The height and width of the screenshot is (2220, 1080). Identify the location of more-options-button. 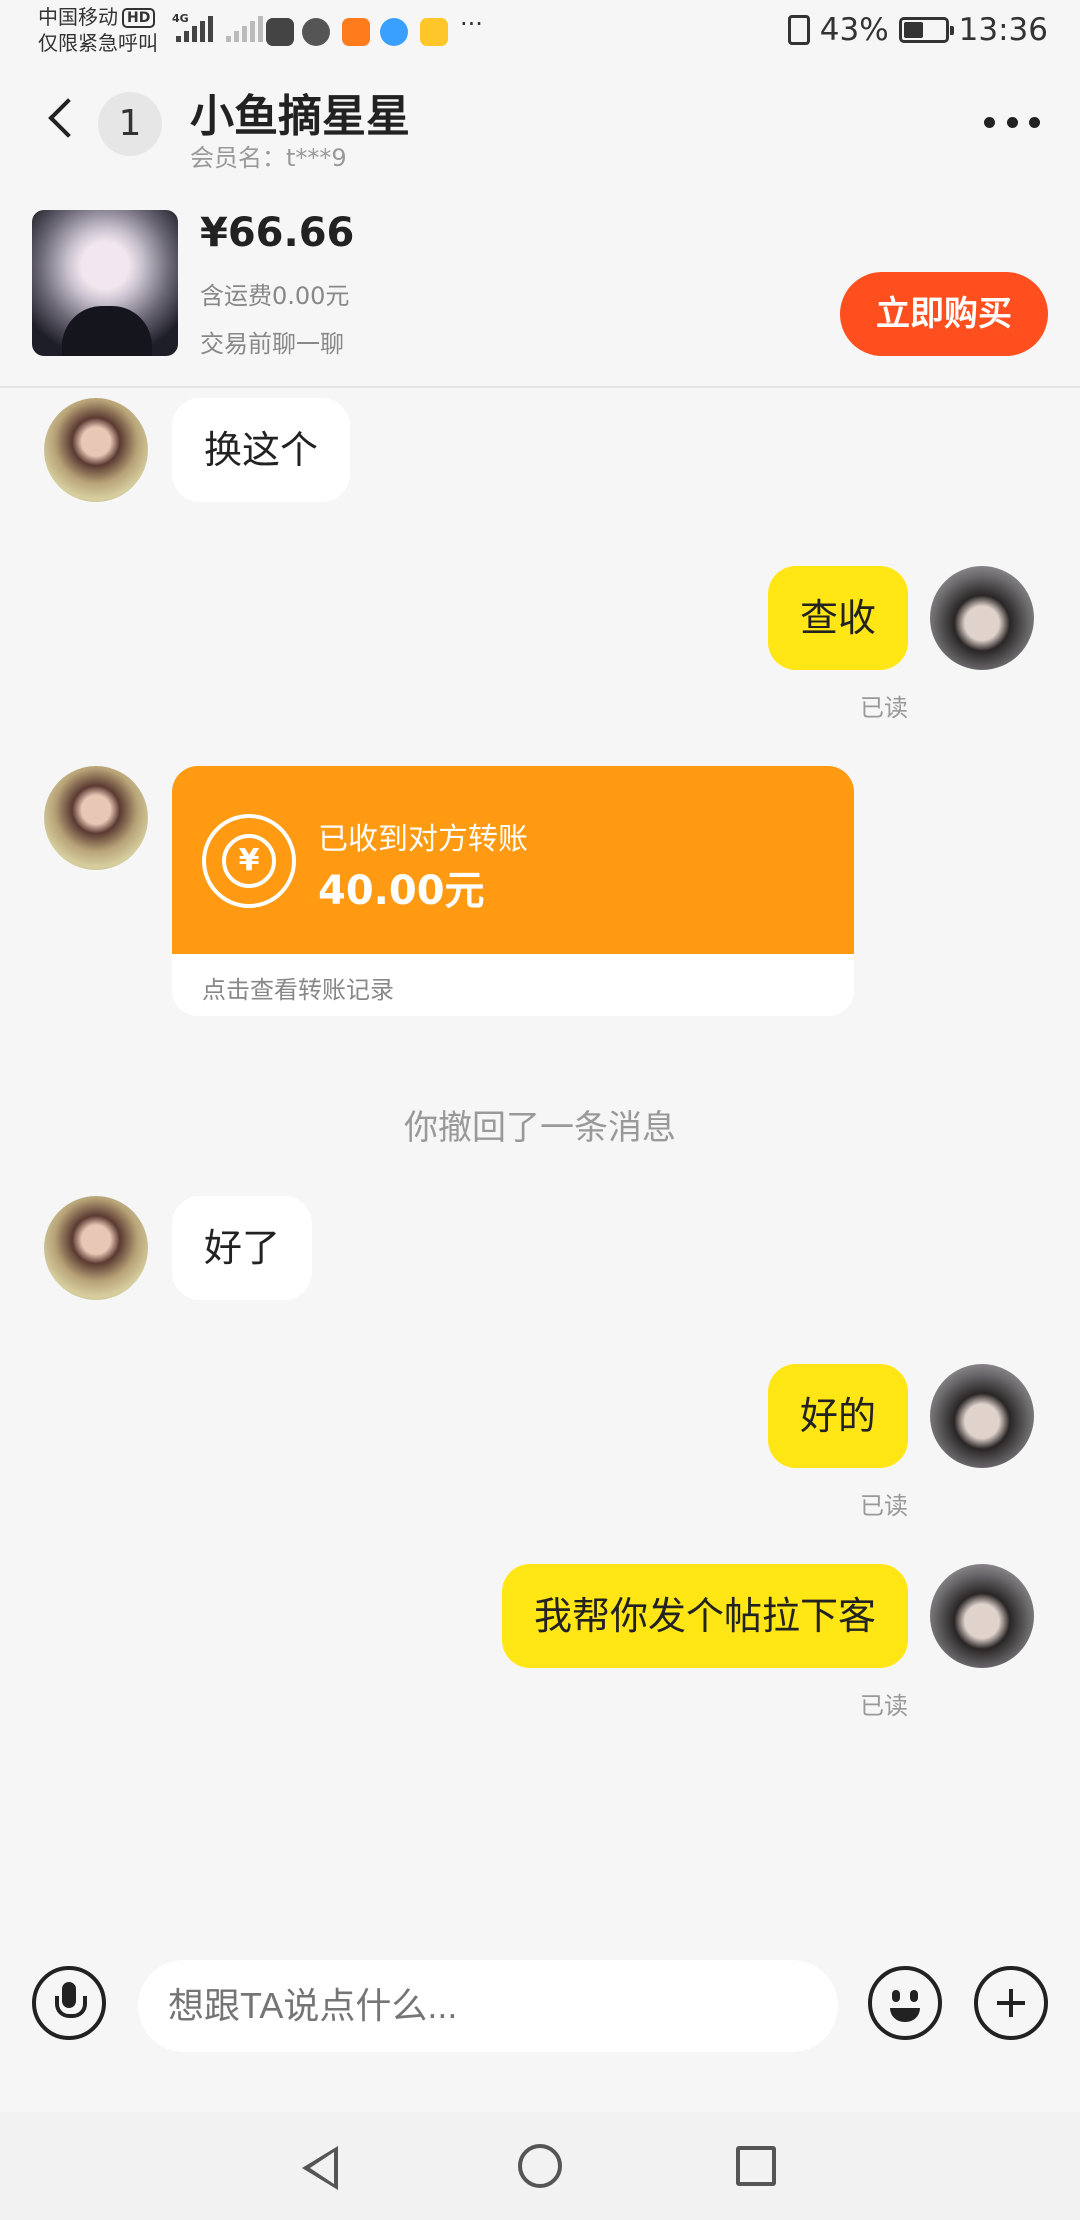
(1012, 122).